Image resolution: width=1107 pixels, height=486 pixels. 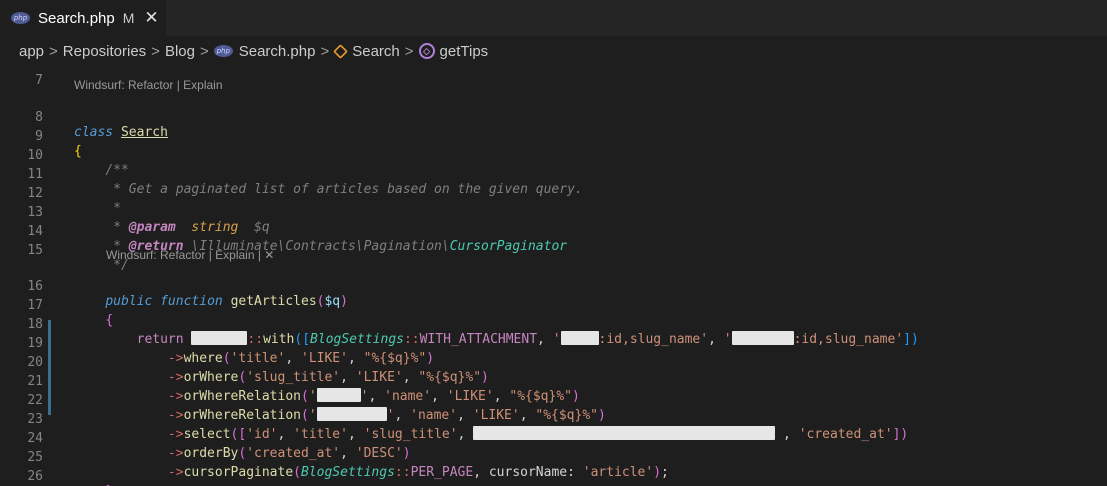 What do you see at coordinates (553, 18) in the screenshot?
I see `tab-bar: php Search.php M ✕` at bounding box center [553, 18].